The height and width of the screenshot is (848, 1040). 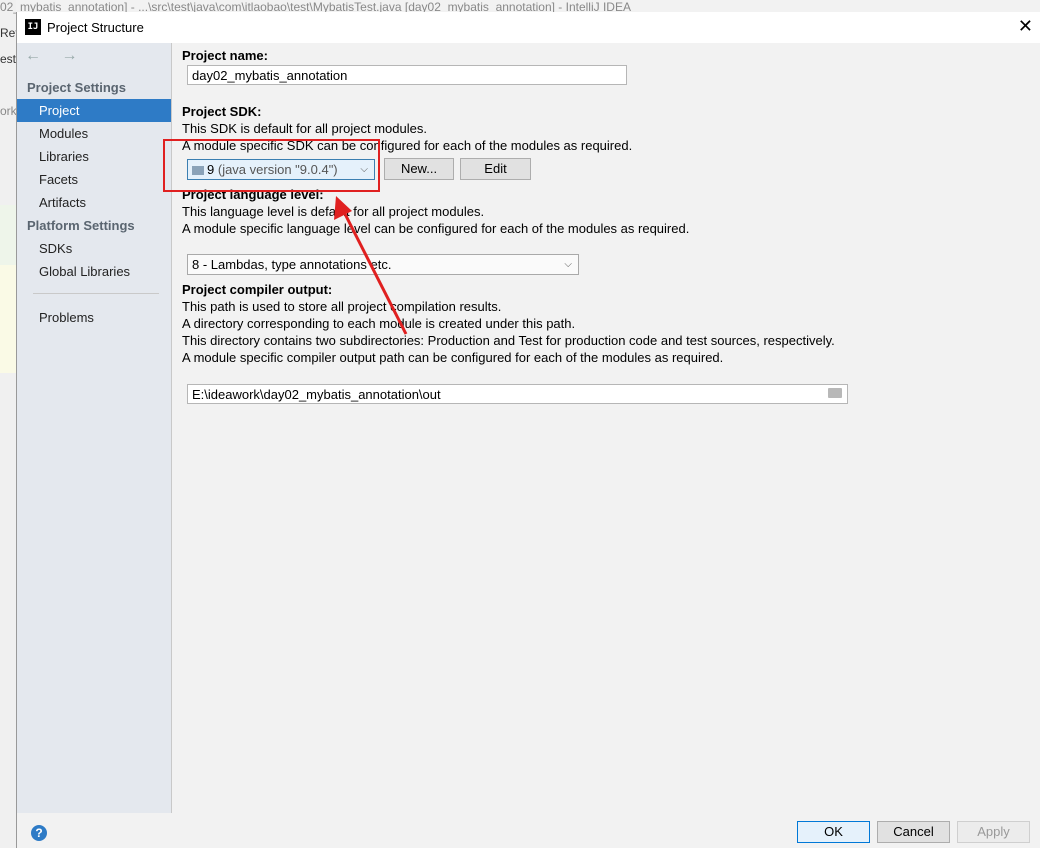 What do you see at coordinates (94, 133) in the screenshot?
I see `sidebar-item-modules: Modules` at bounding box center [94, 133].